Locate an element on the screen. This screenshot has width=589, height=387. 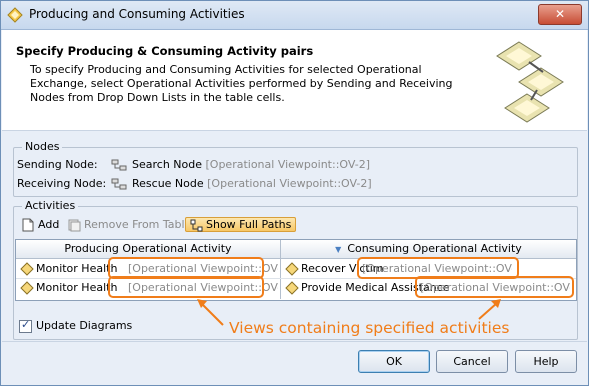
show-full-paths-button: Show Full Paths is located at coordinates (241, 224).